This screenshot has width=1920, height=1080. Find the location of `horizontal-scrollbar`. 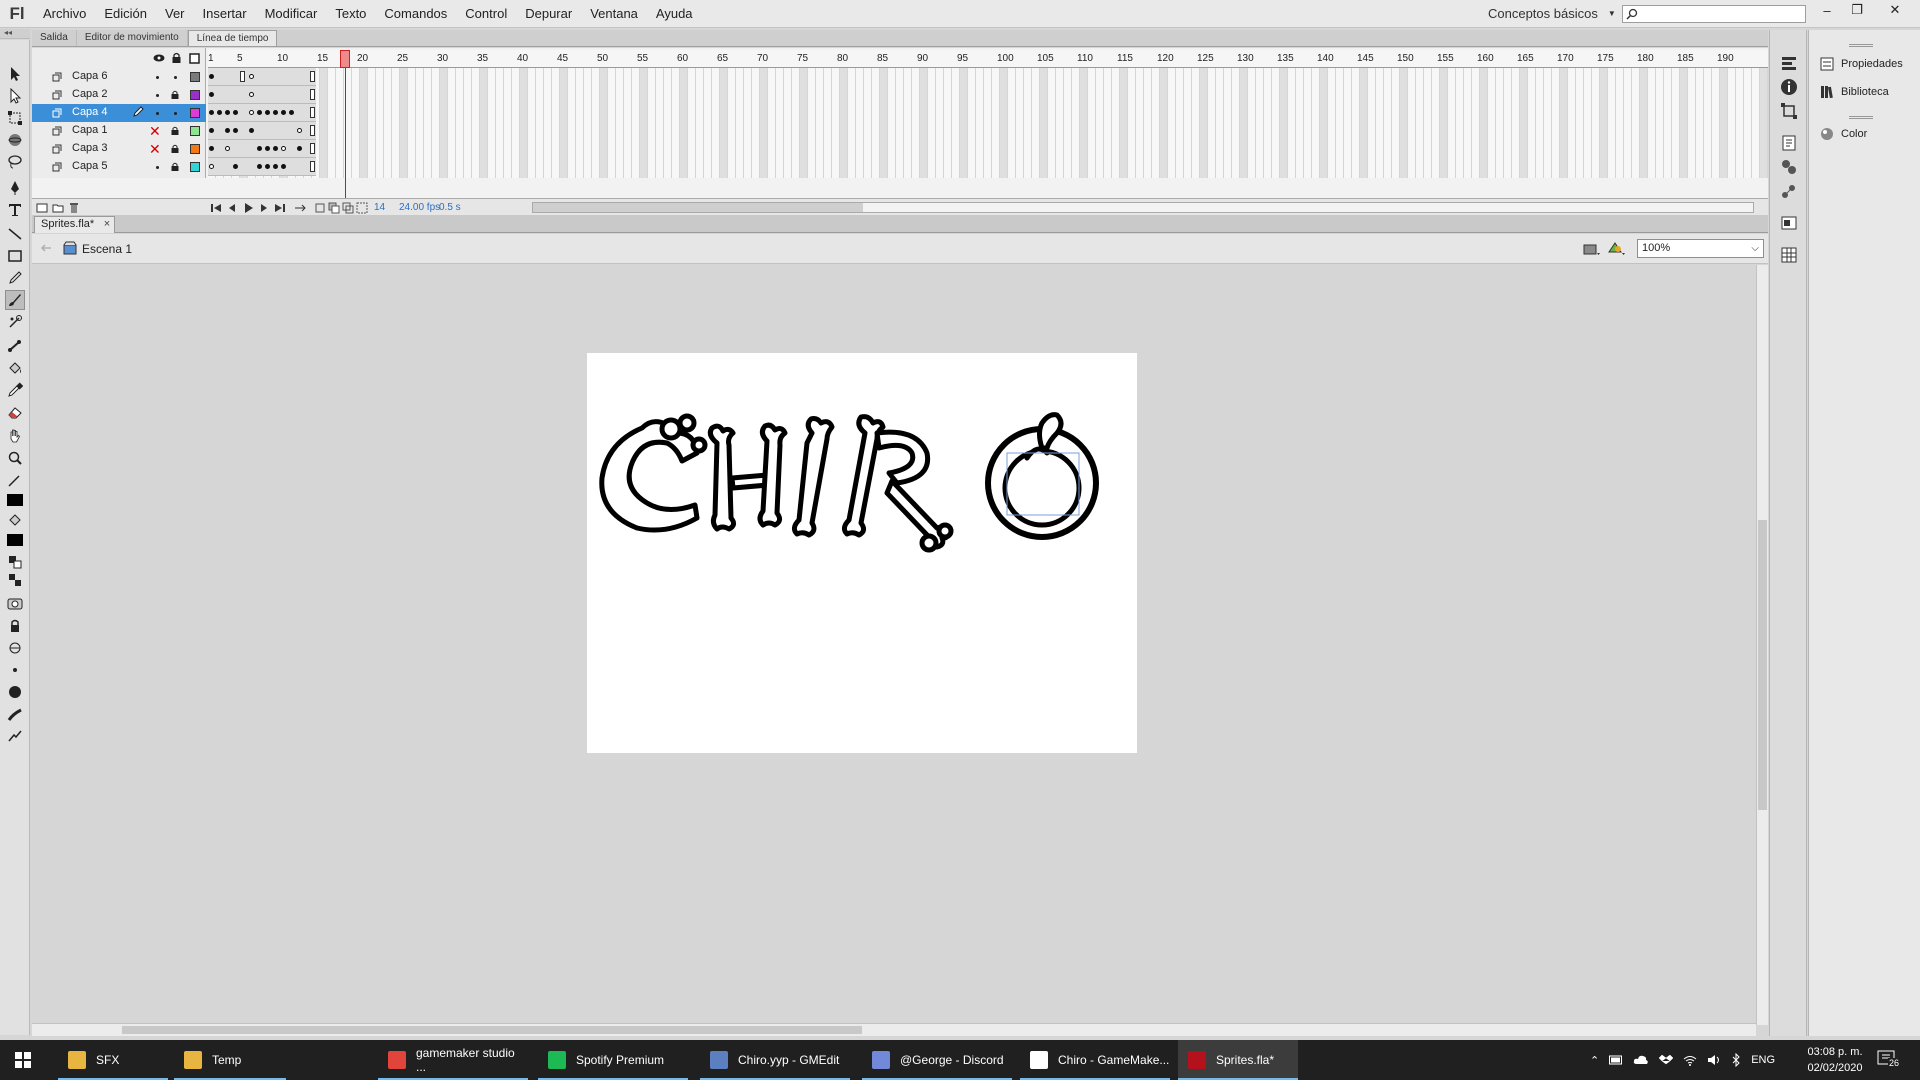

horizontal-scrollbar is located at coordinates (894, 1029).